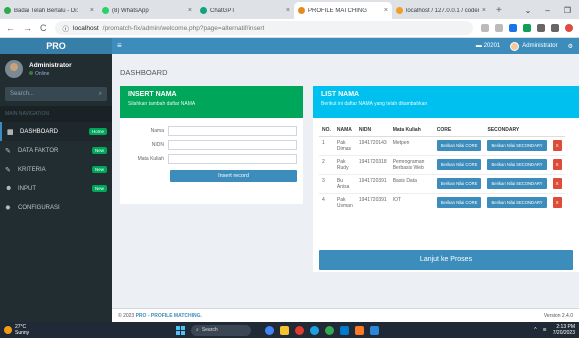 Image resolution: width=579 pixels, height=338 pixels. What do you see at coordinates (441, 10) in the screenshot?
I see `browser-tab: localhost / 127.0.0.1 / coder ×` at bounding box center [441, 10].